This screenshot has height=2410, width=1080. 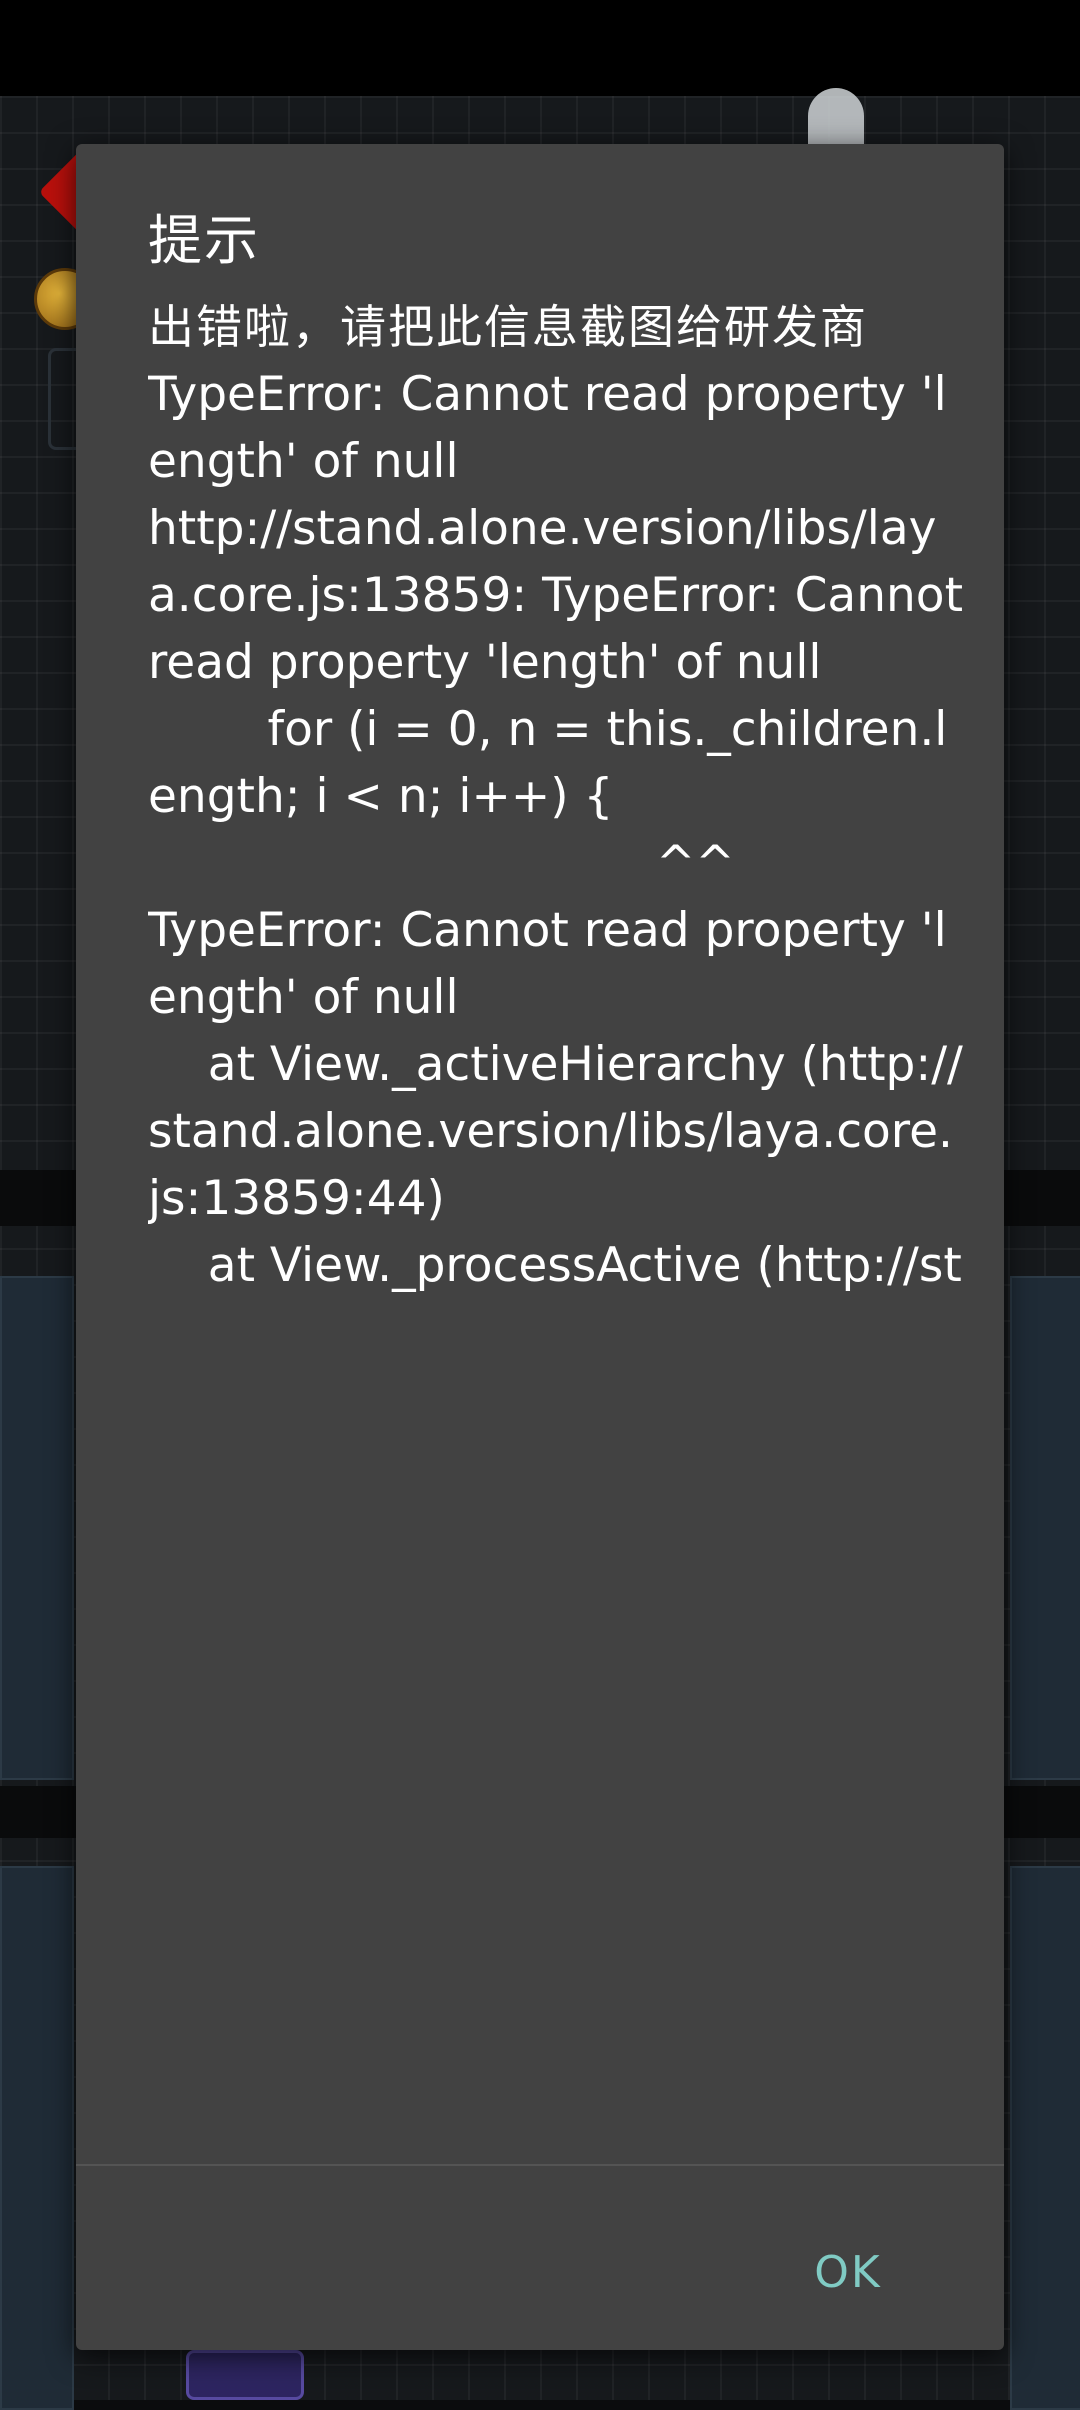 What do you see at coordinates (848, 2272) in the screenshot?
I see `ok-button: OK` at bounding box center [848, 2272].